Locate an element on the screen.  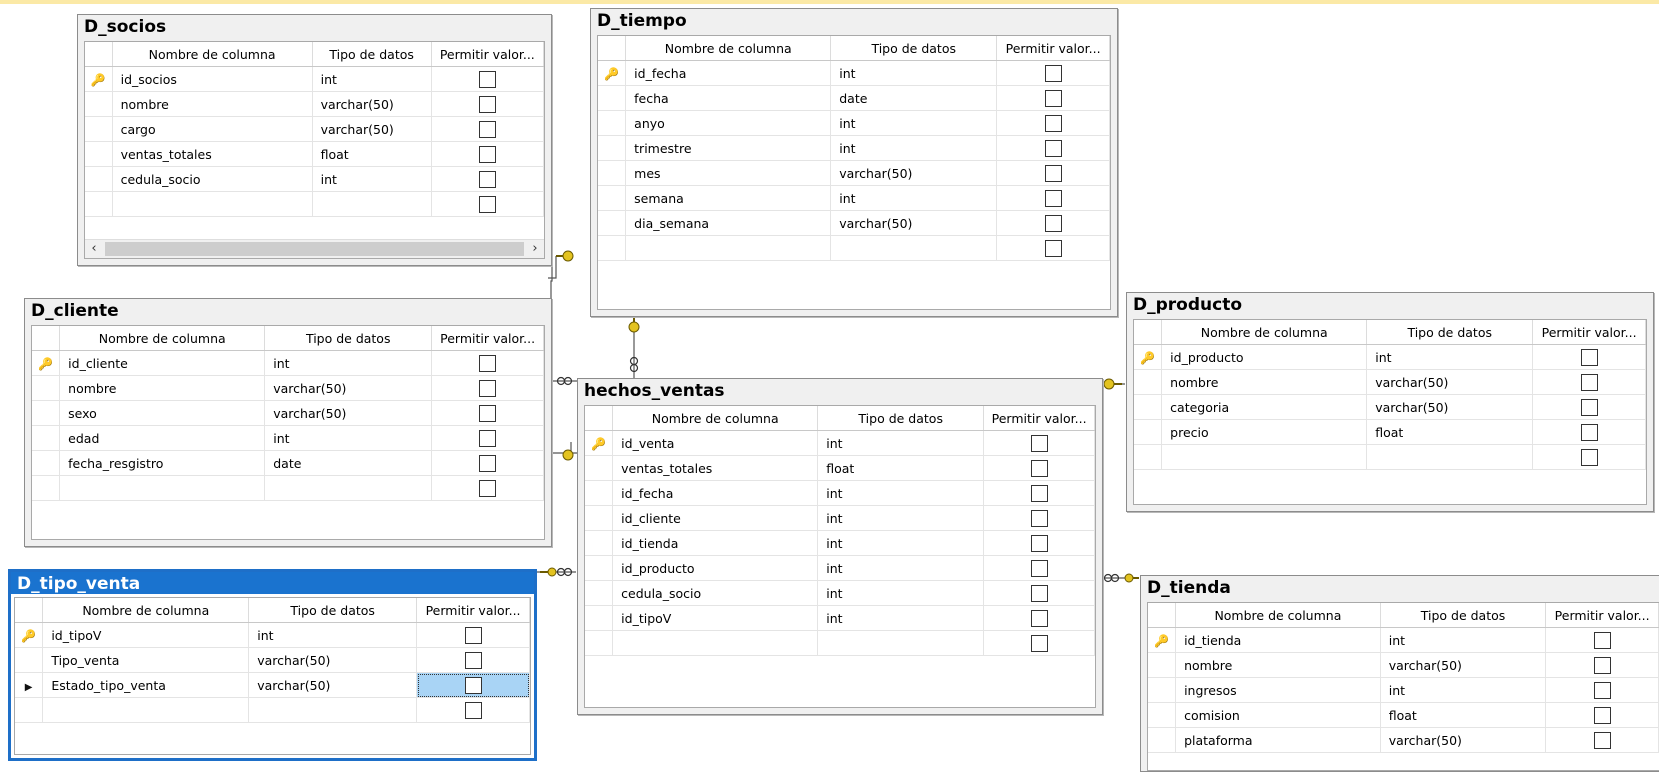
table-row: ventas_totales float is located at coordinates (314, 154).